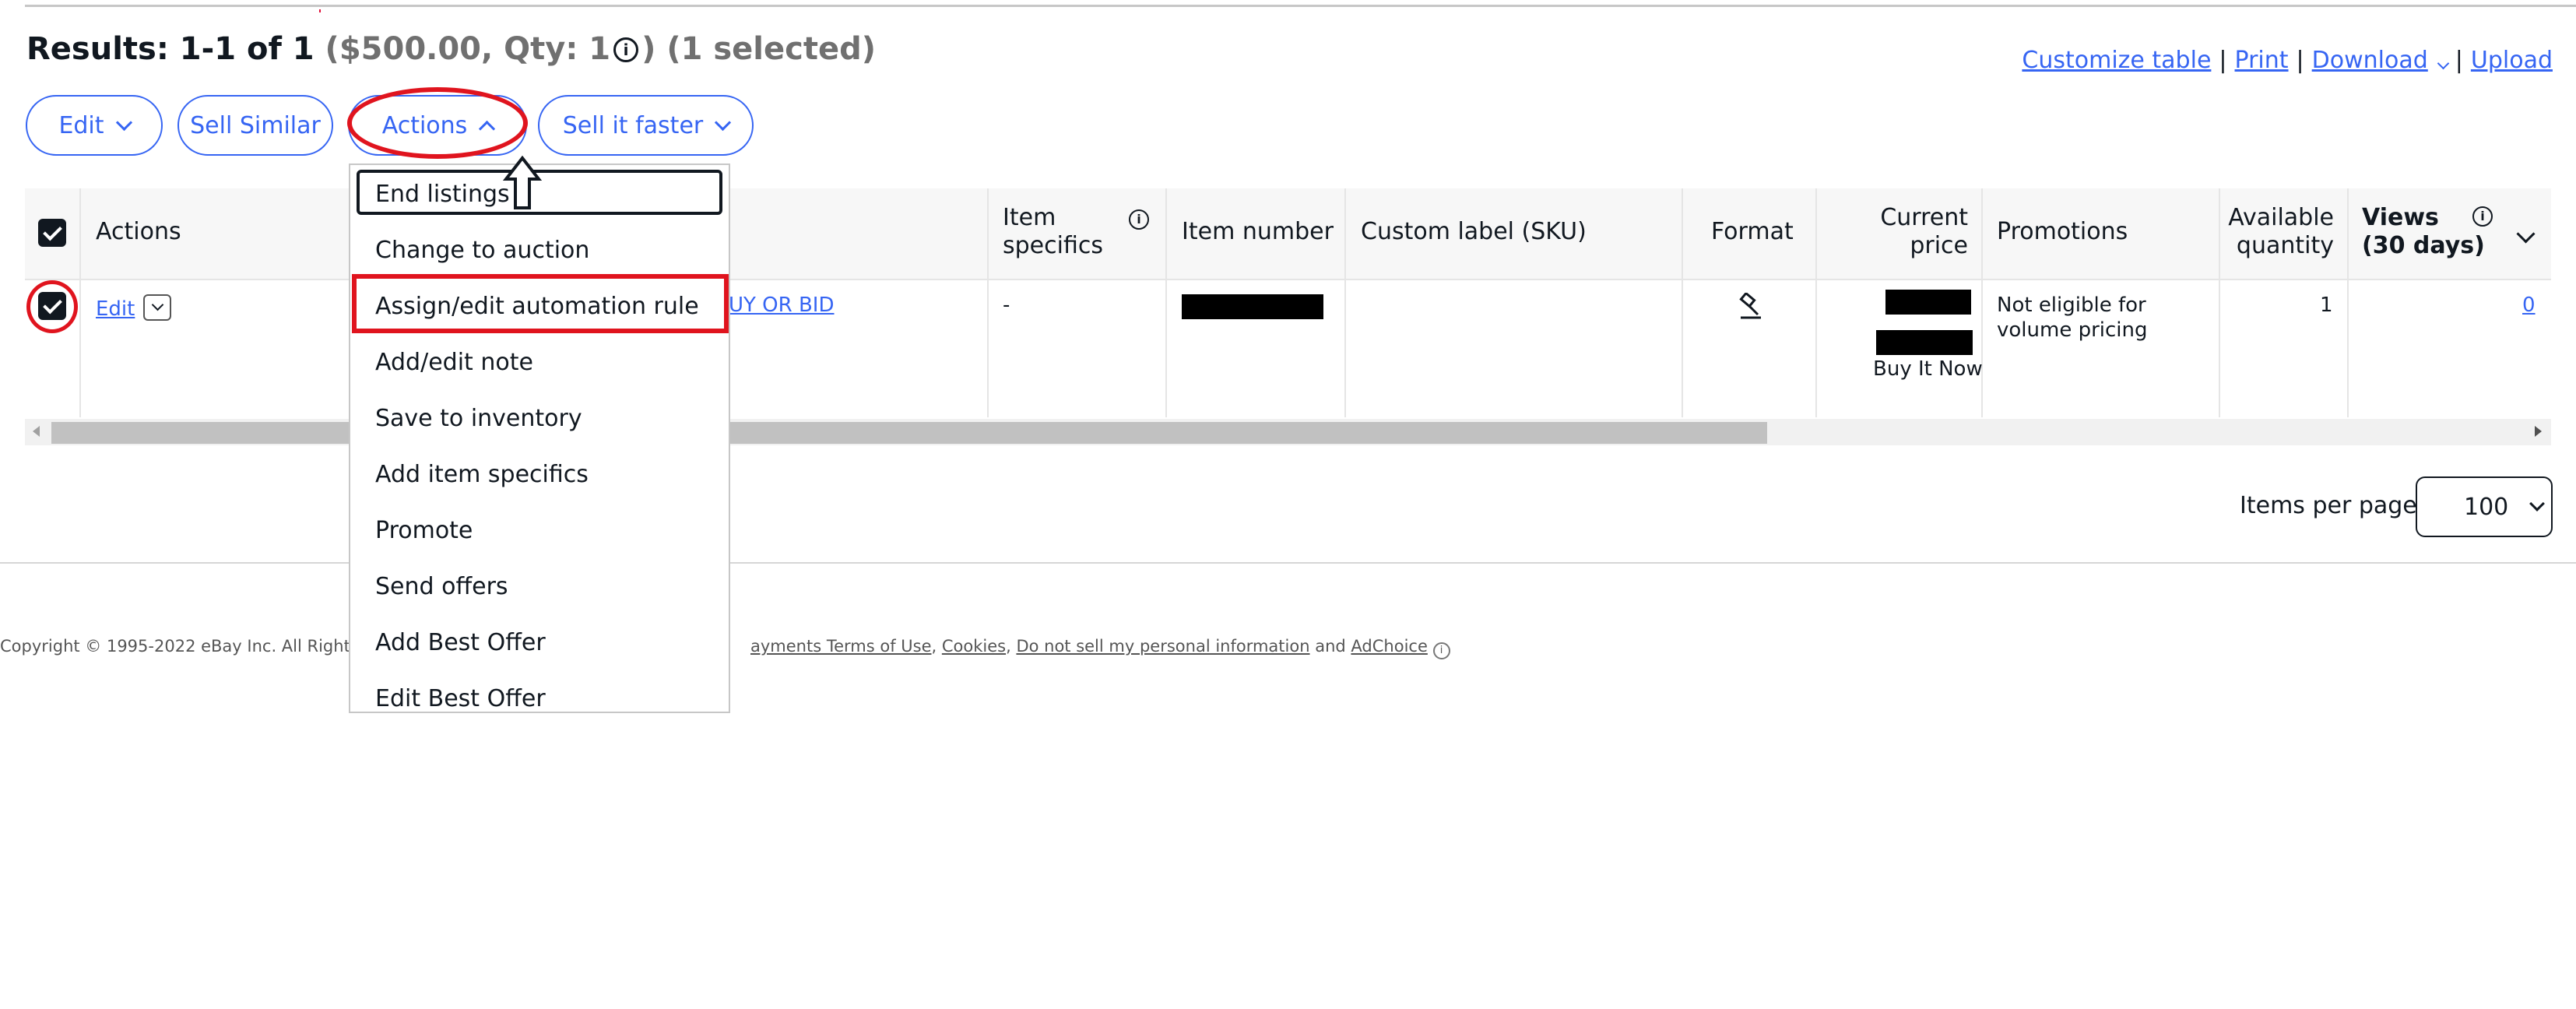 Image resolution: width=2576 pixels, height=1009 pixels. What do you see at coordinates (974, 646) in the screenshot?
I see `cookies-link: Cookies` at bounding box center [974, 646].